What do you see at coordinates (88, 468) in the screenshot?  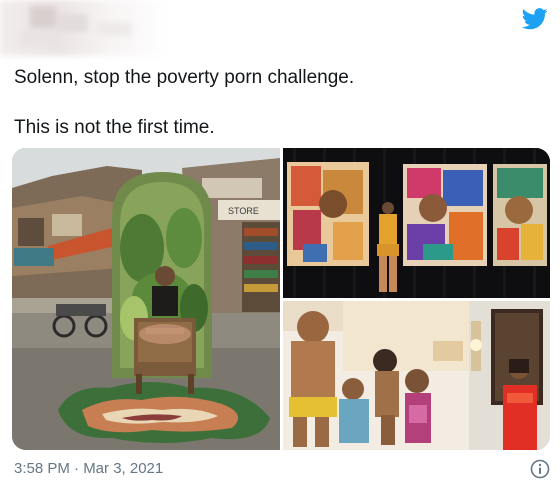 I see `tweet-timestamp: 3:58 PM · Mar 3, 2021` at bounding box center [88, 468].